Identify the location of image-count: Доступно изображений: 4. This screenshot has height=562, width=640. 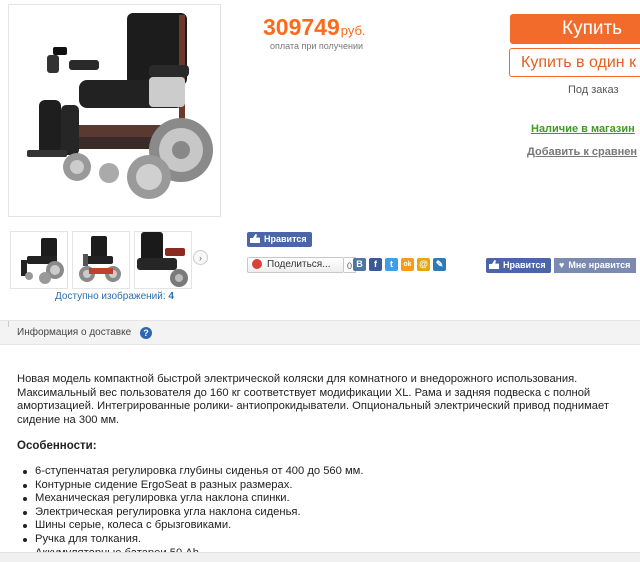
(114, 296).